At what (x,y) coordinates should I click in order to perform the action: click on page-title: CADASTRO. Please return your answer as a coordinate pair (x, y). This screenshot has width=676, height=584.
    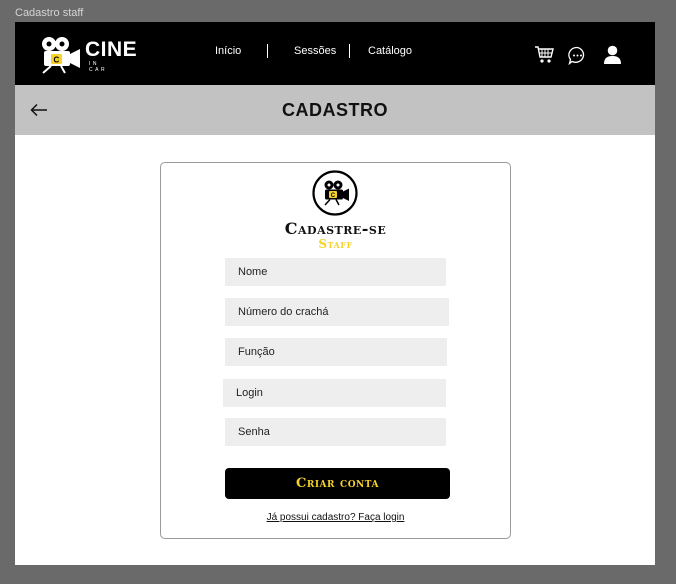
    Looking at the image, I should click on (335, 110).